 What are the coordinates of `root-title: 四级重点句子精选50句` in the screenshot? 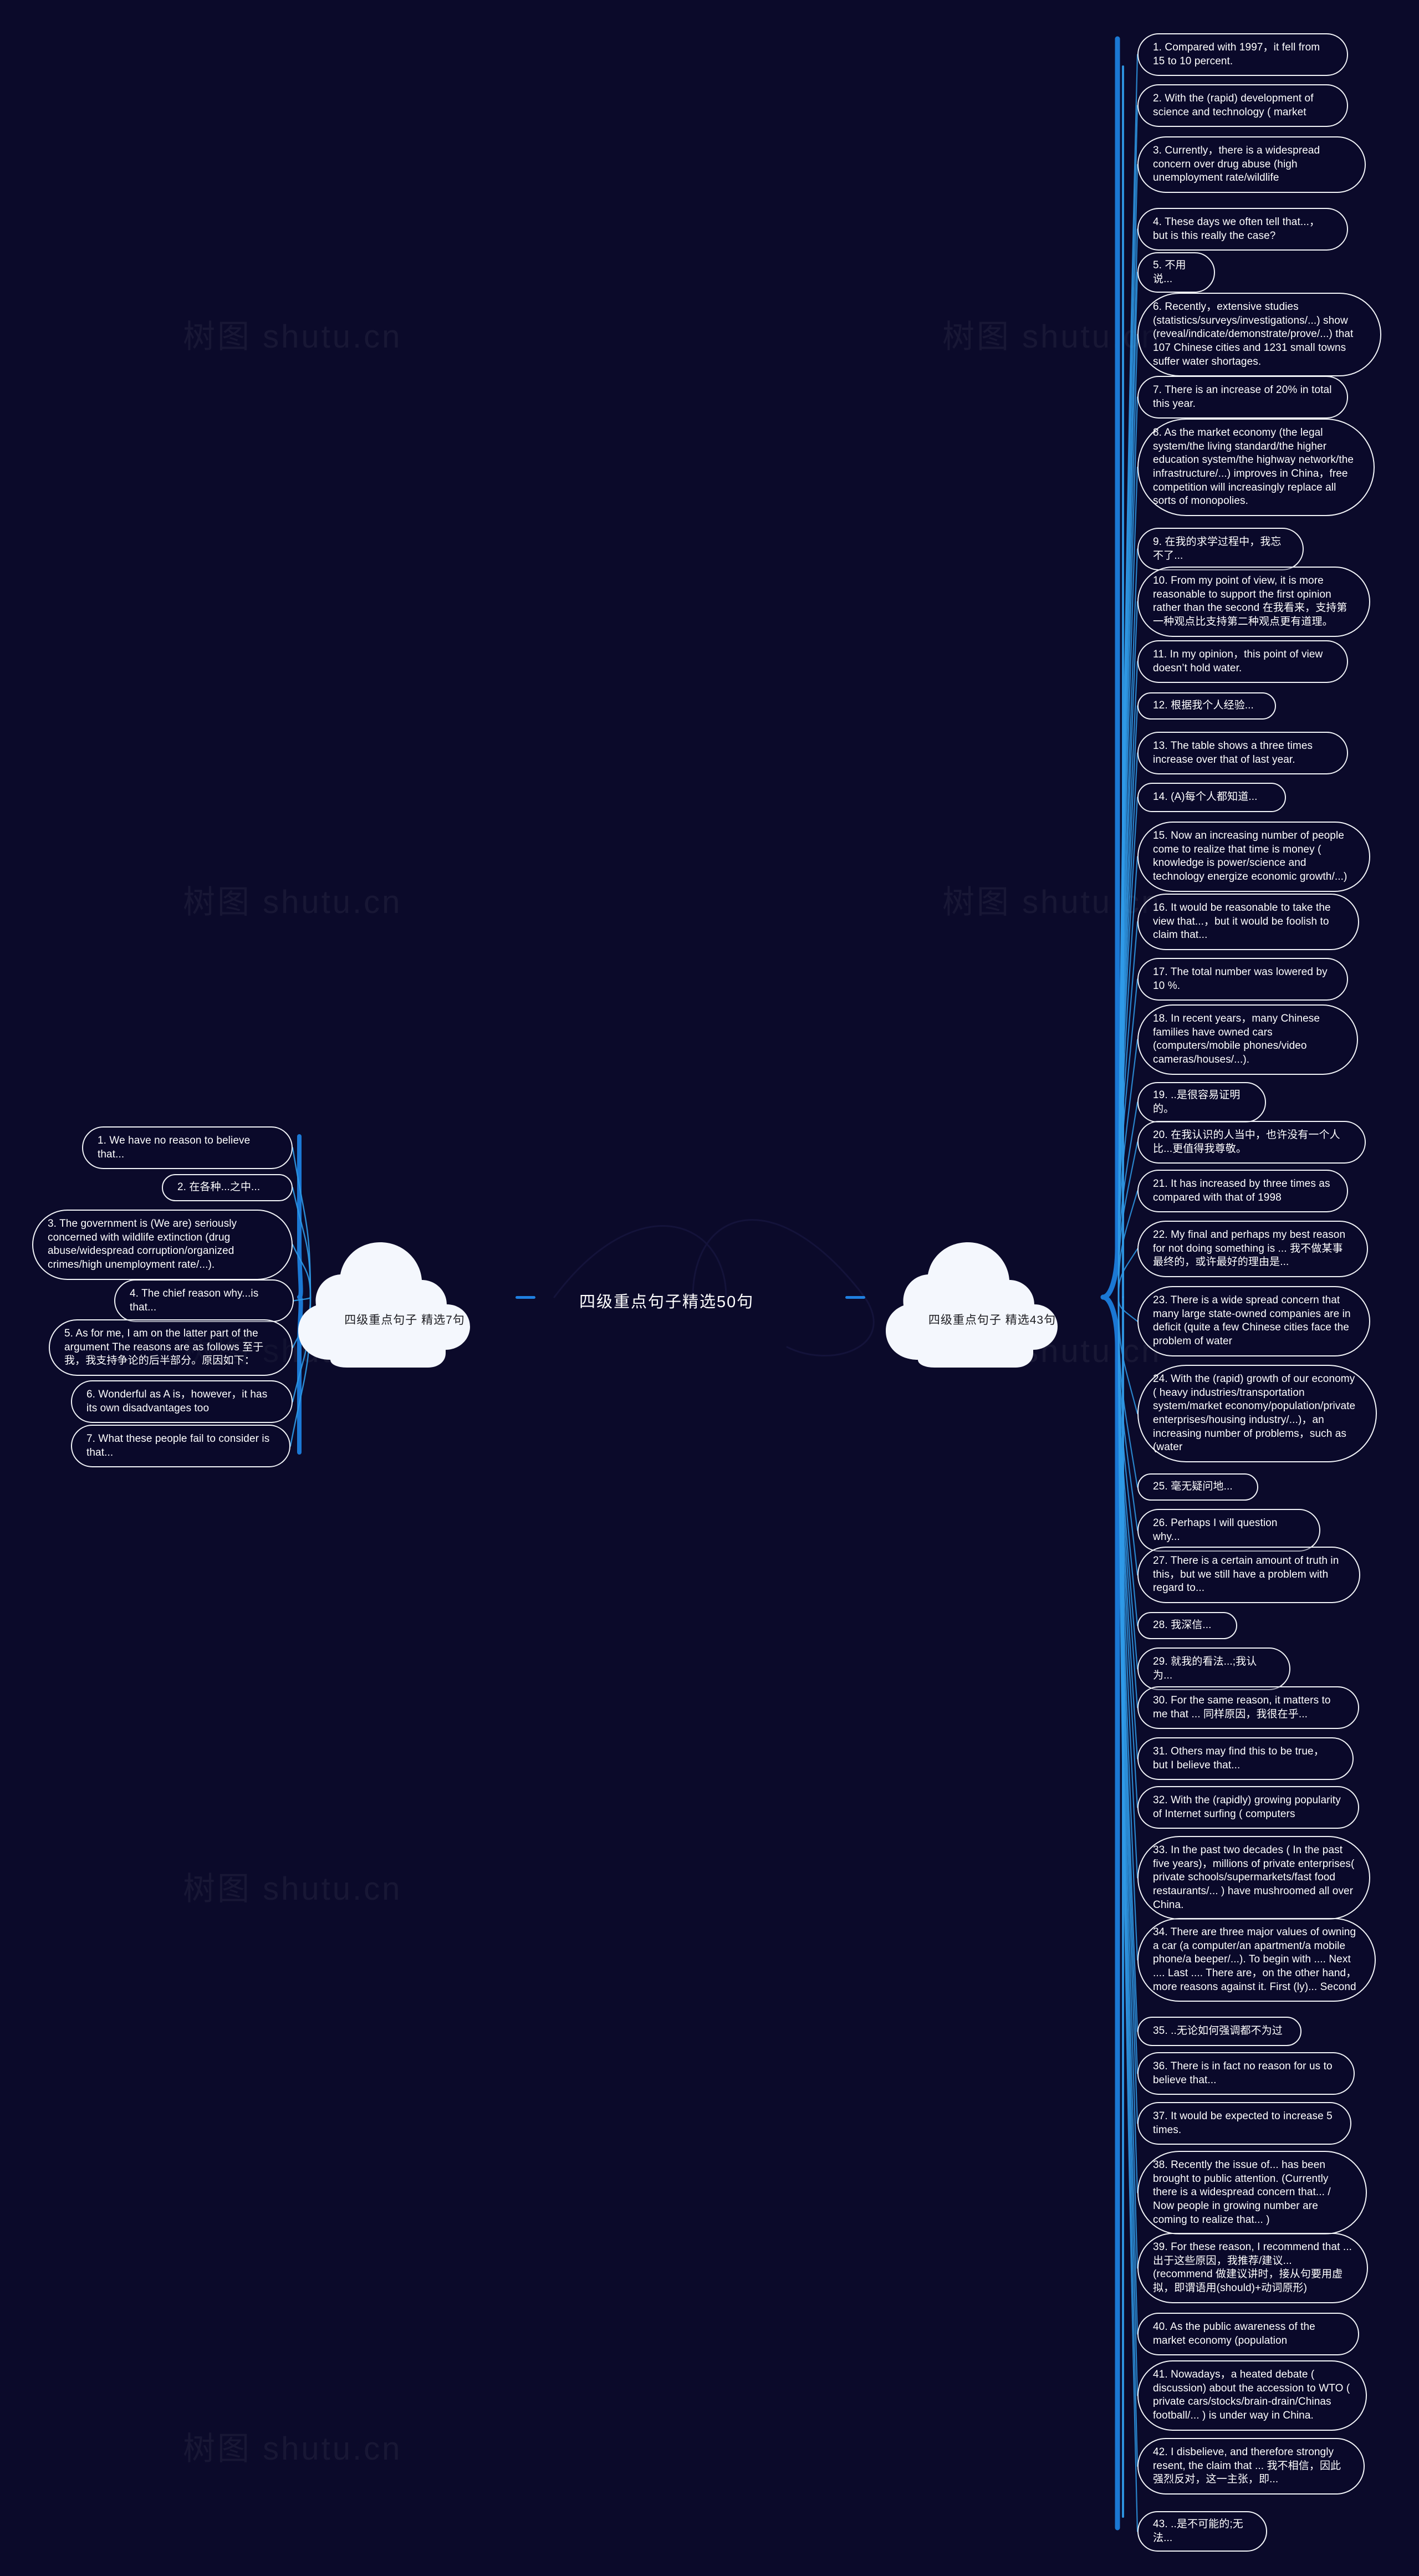 It's located at (667, 1300).